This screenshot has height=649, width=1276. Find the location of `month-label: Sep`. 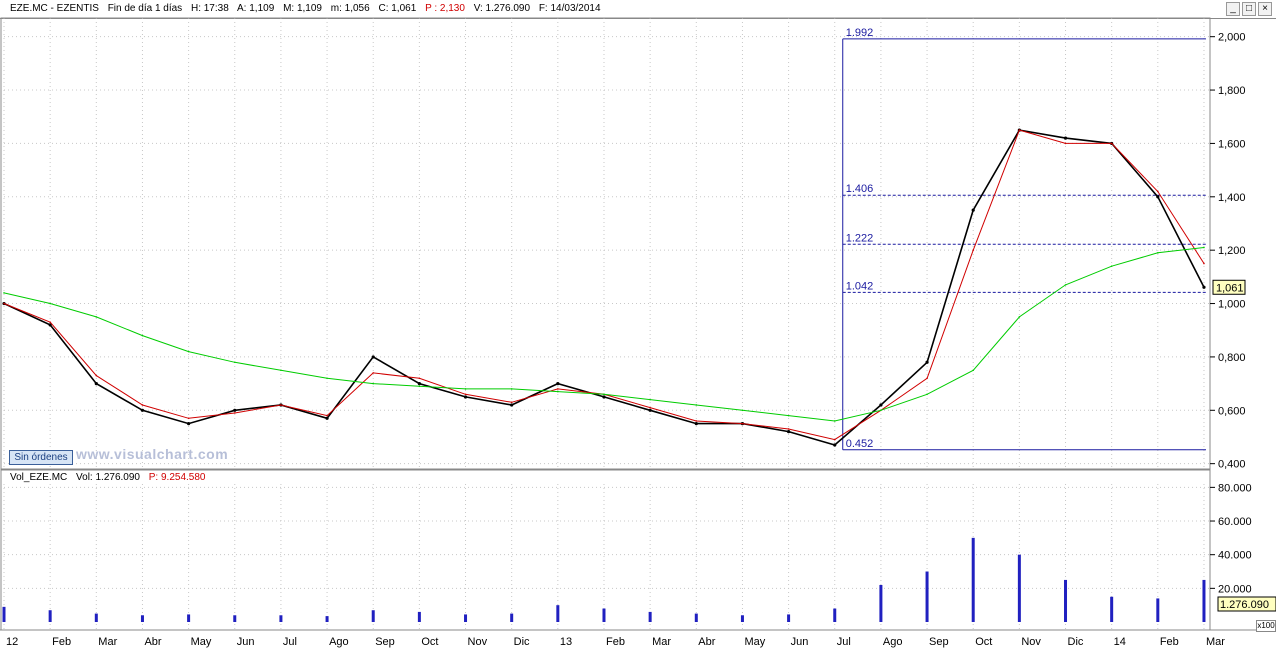

month-label: Sep is located at coordinates (385, 642).